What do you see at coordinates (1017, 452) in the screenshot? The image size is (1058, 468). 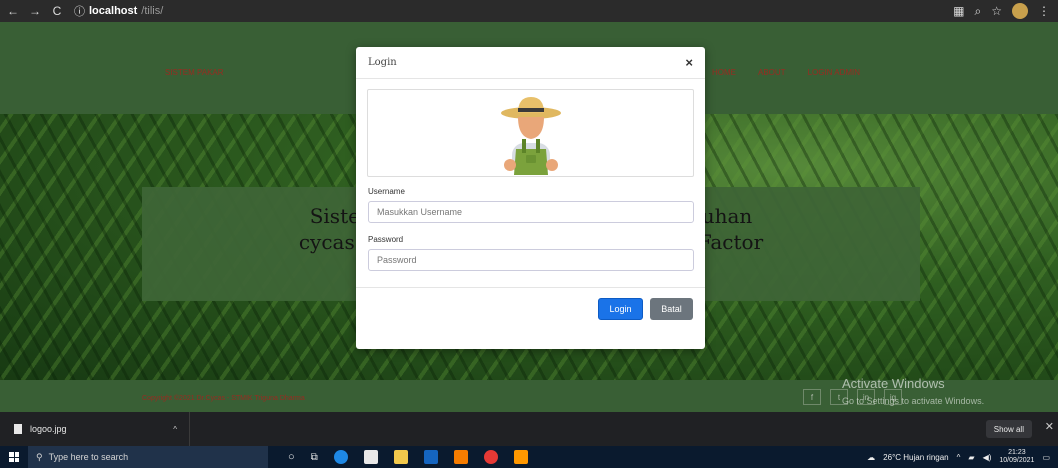 I see `clock-time: 21:23` at bounding box center [1017, 452].